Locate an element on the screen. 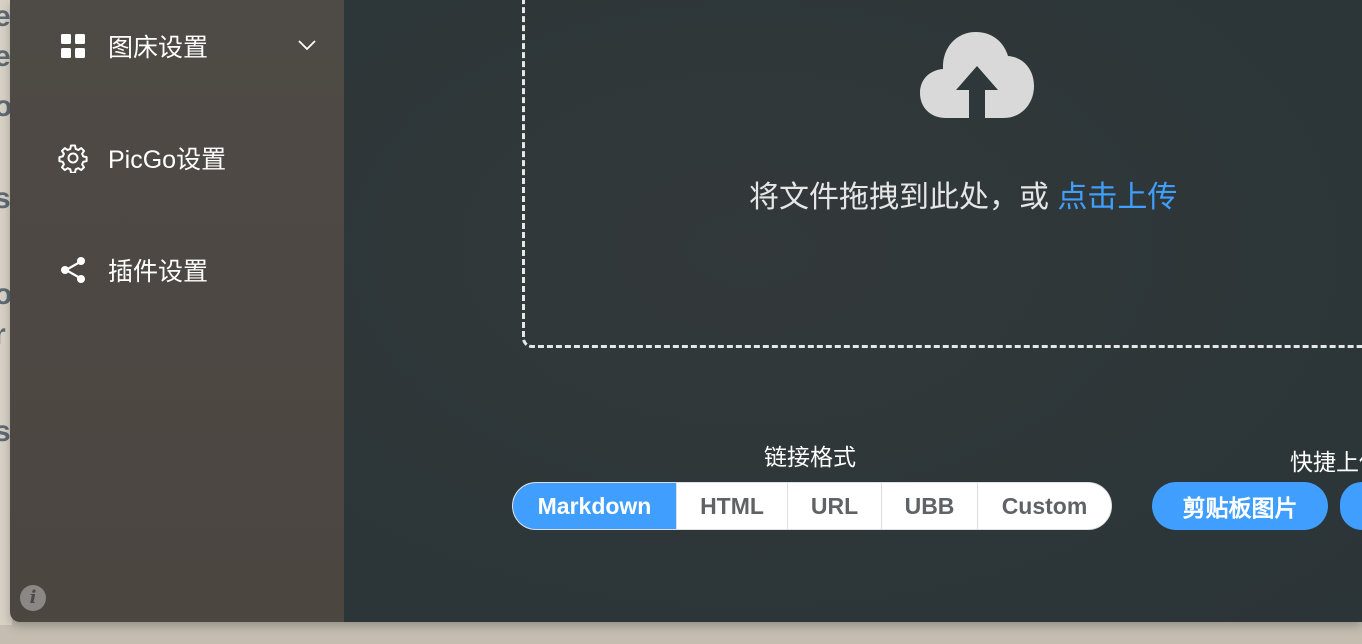 This screenshot has width=1362, height=644. info-icon: i is located at coordinates (33, 598).